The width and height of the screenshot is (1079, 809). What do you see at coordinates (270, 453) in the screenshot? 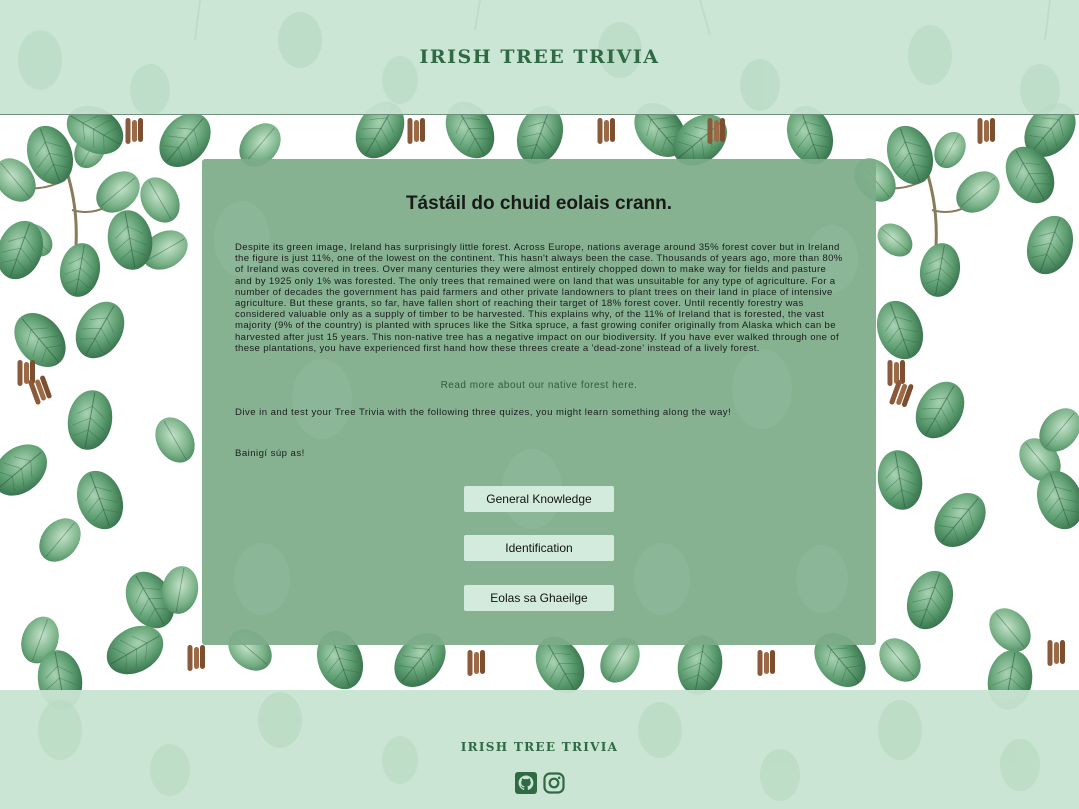
I see `farewell-text: Bainigí súp as!` at bounding box center [270, 453].